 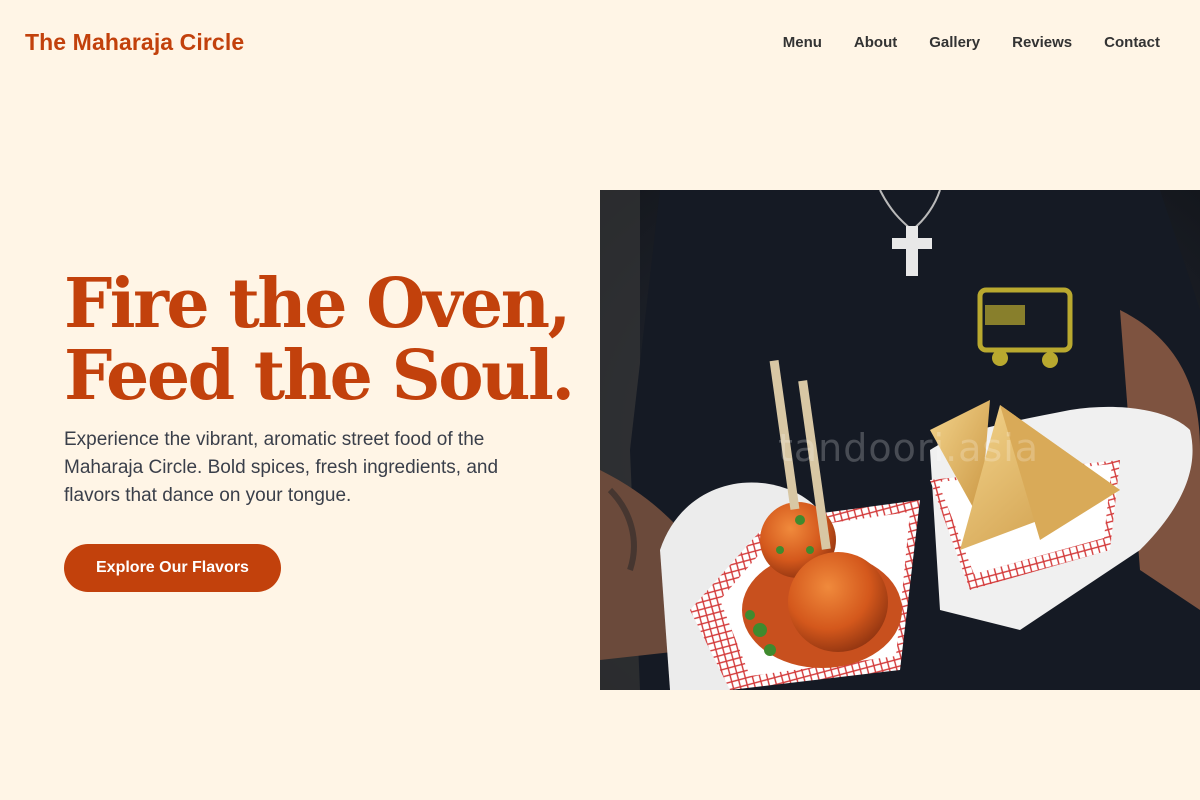 What do you see at coordinates (1042, 42) in the screenshot?
I see `nav-link-reviews: Reviews` at bounding box center [1042, 42].